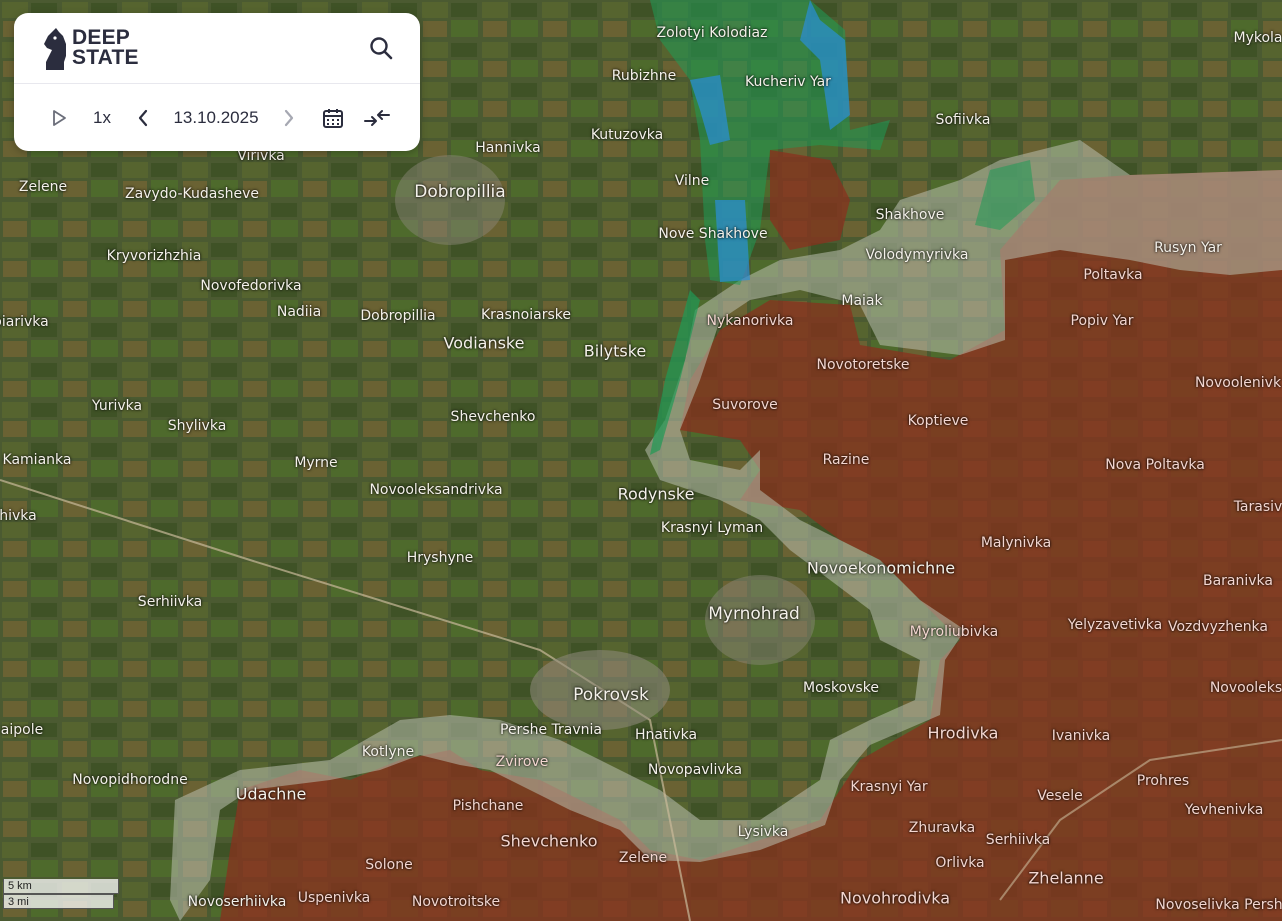 This screenshot has width=1282, height=921. Describe the element at coordinates (37, 460) in the screenshot. I see `place-label: Kamianka` at that location.